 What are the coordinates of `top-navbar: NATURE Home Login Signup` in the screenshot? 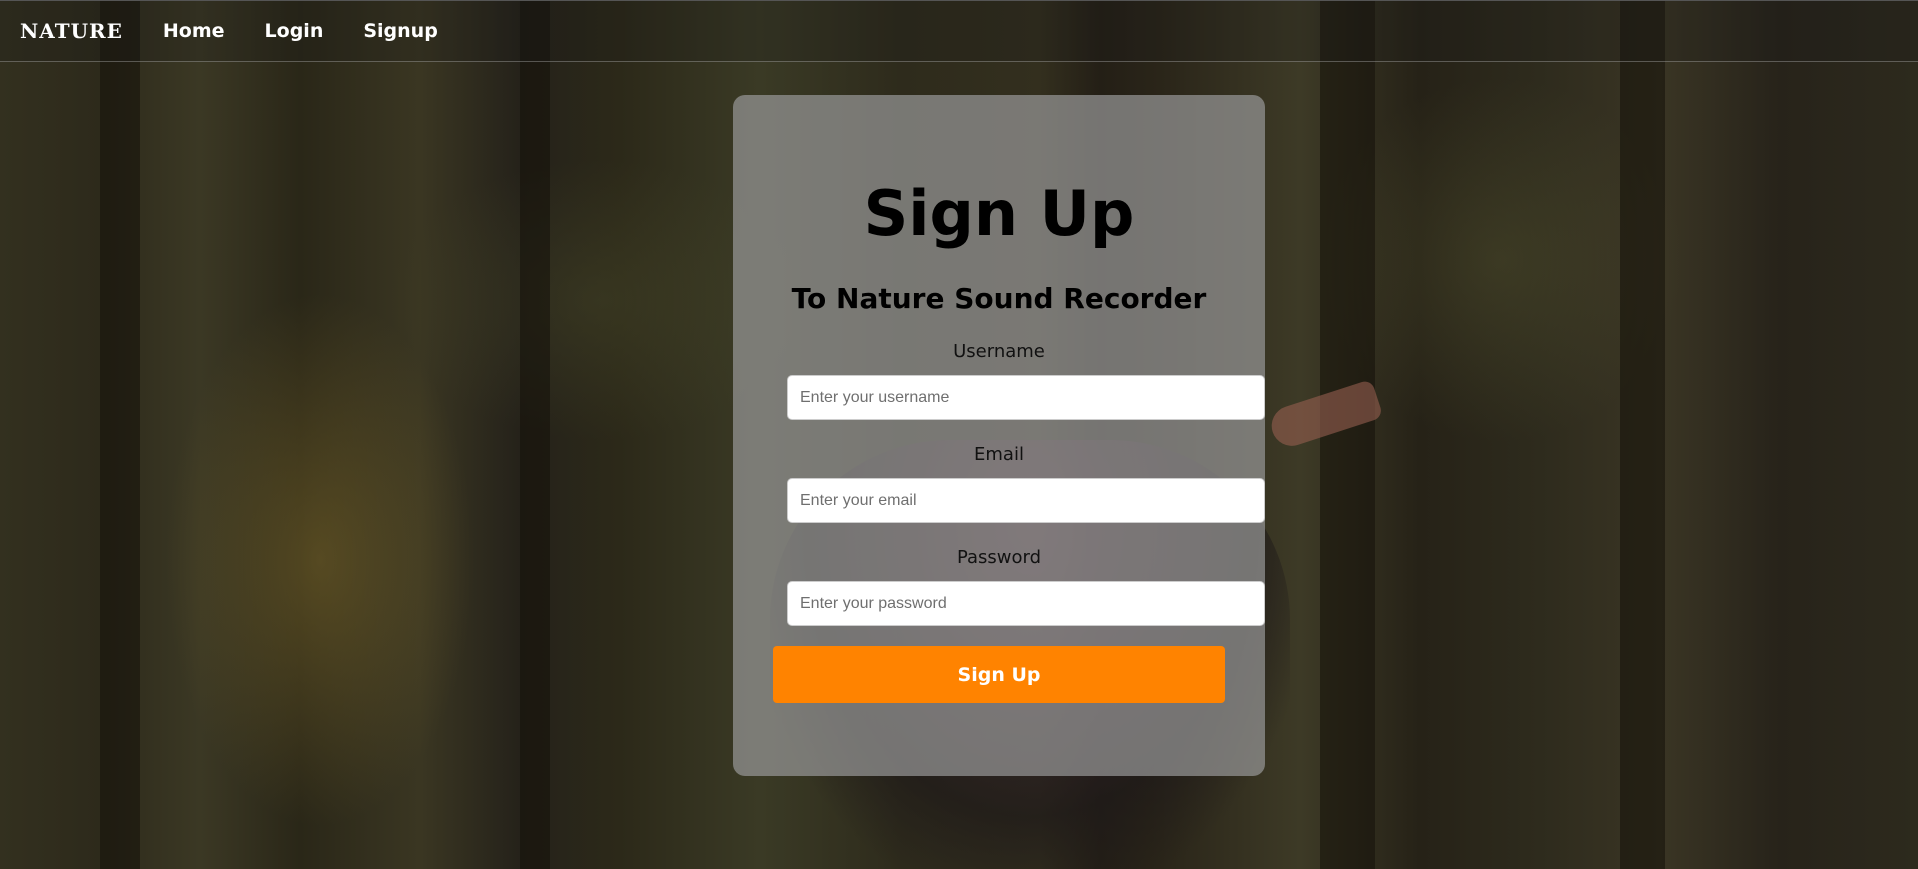 It's located at (959, 31).